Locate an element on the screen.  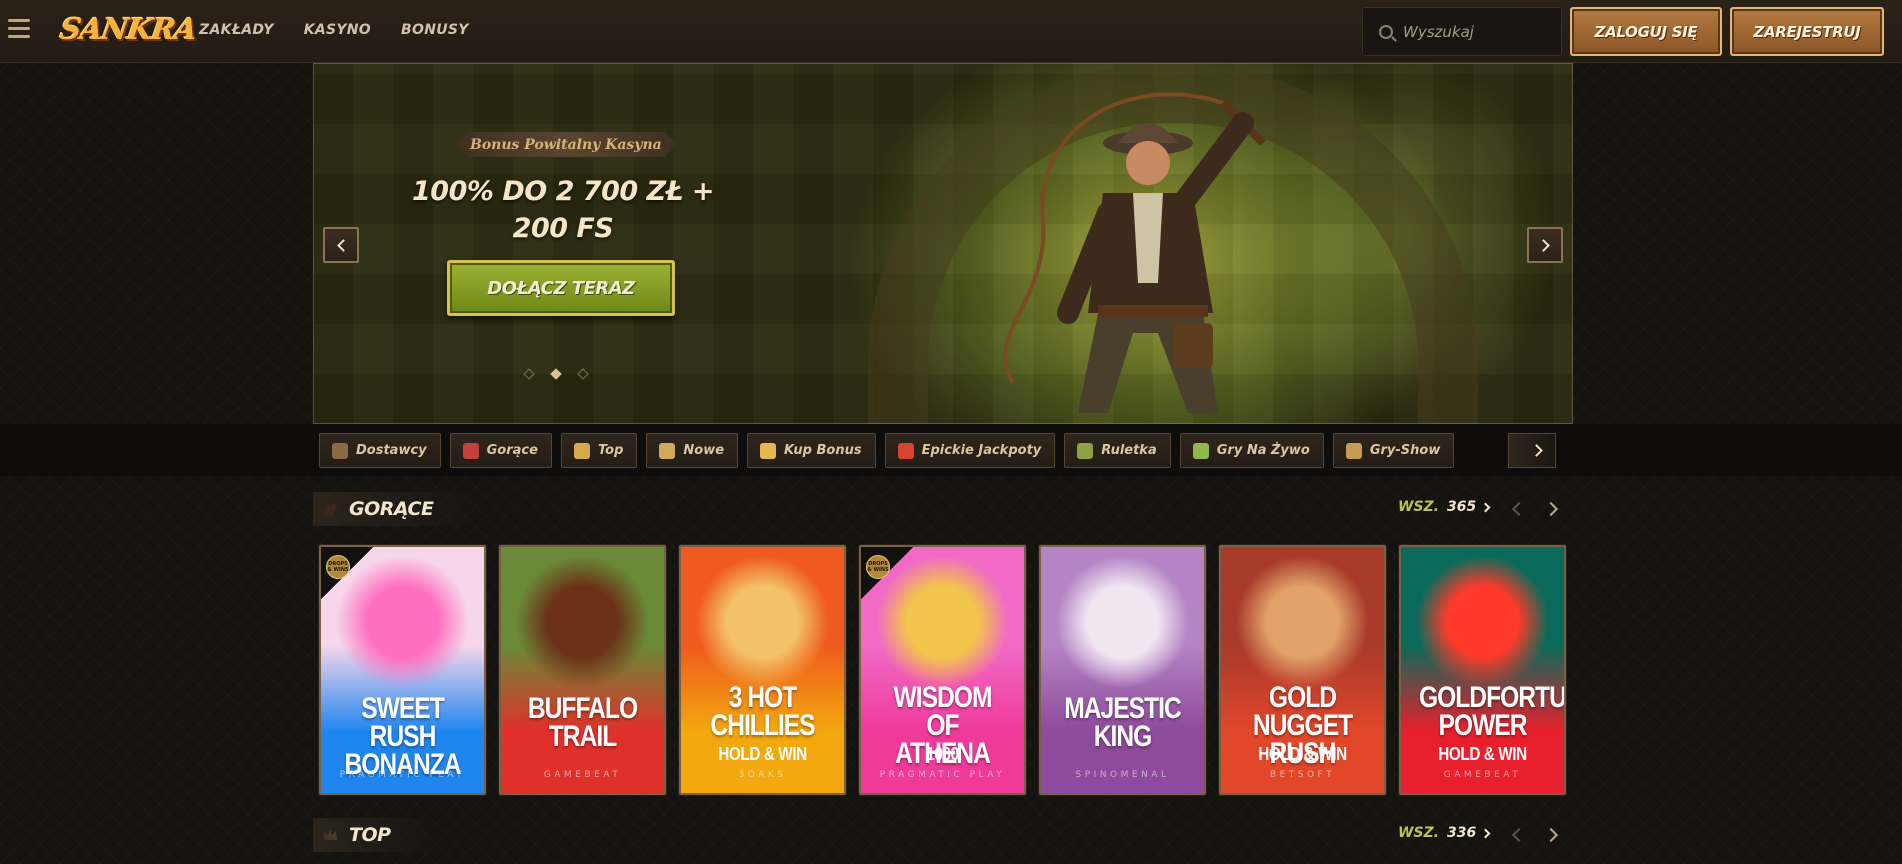
game-title: GOLDFORTUNE POWER is located at coordinates (1492, 711).